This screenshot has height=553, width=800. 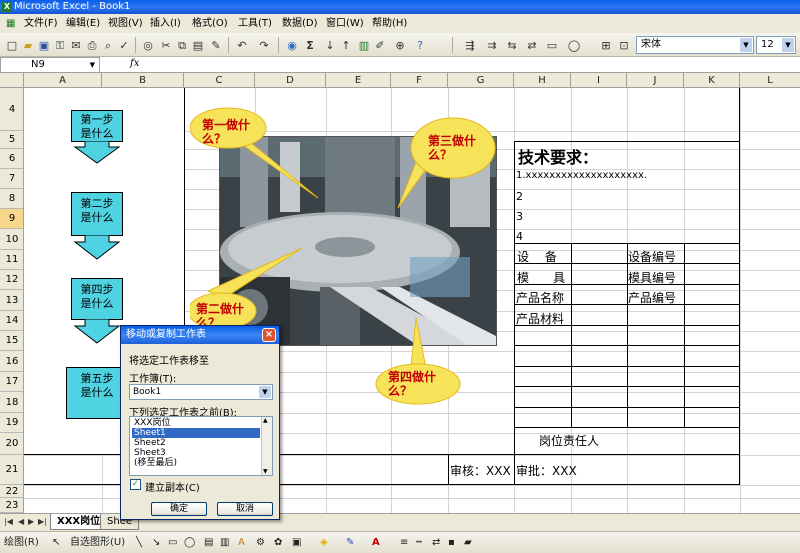 I want to click on menu-view: 视图(V), so click(x=125, y=23).